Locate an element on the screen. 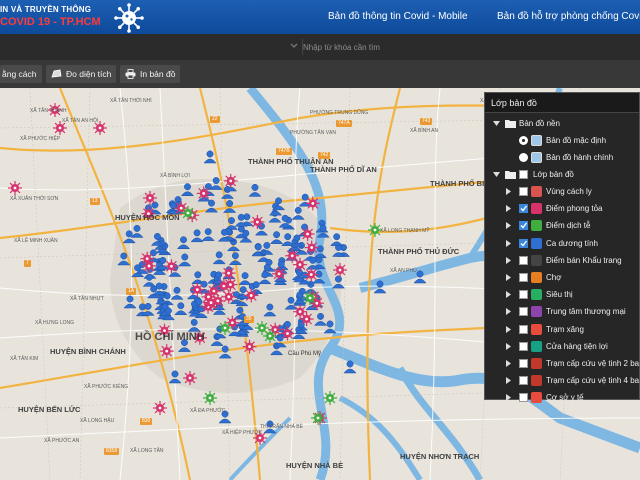 This screenshot has height=480, width=640. road-number-badge: 1A is located at coordinates (131, 291).